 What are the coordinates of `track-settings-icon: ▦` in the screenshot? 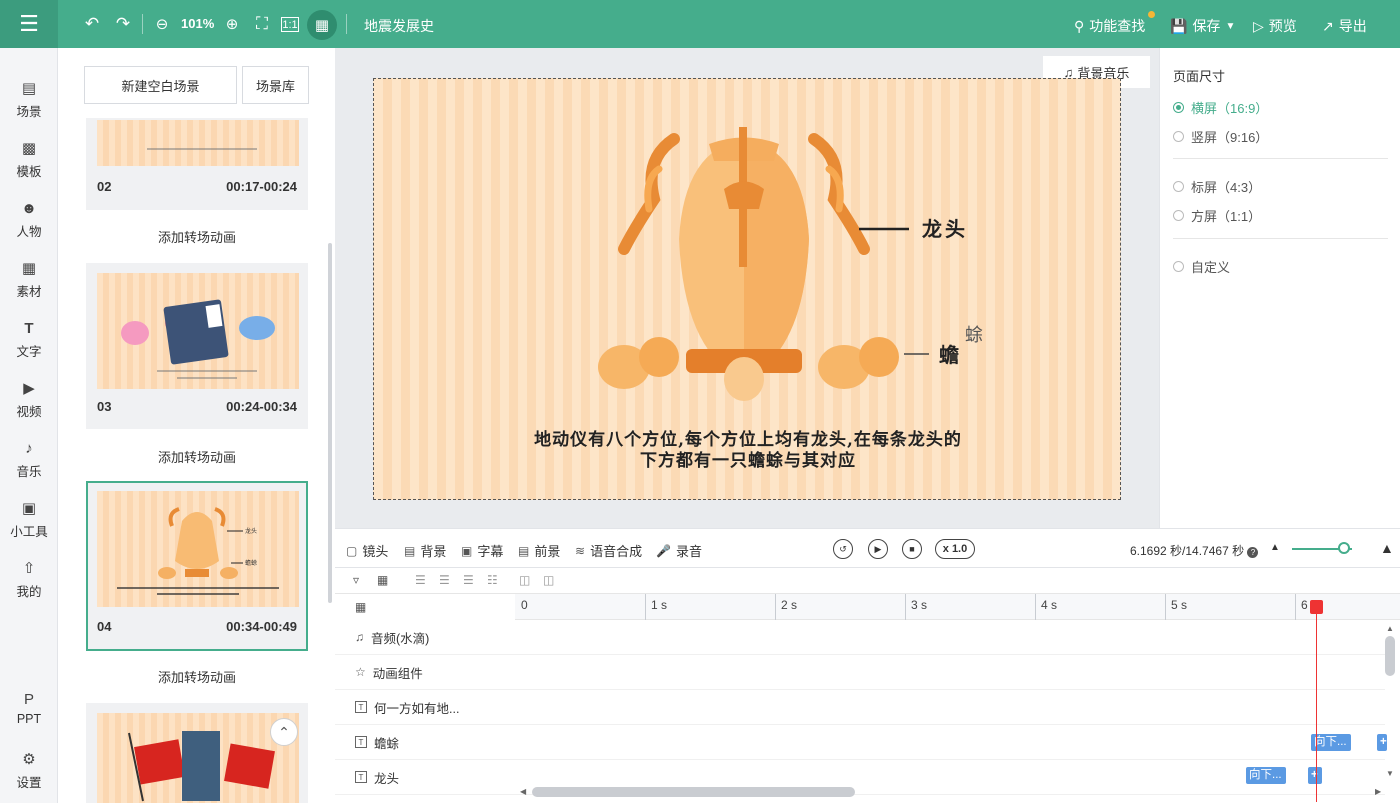 It's located at (360, 607).